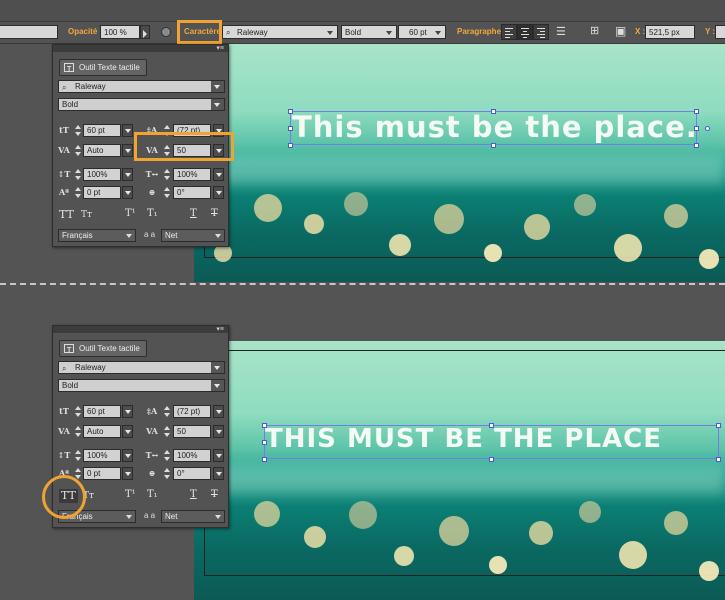  I want to click on opacity-field: 100 %, so click(120, 32).